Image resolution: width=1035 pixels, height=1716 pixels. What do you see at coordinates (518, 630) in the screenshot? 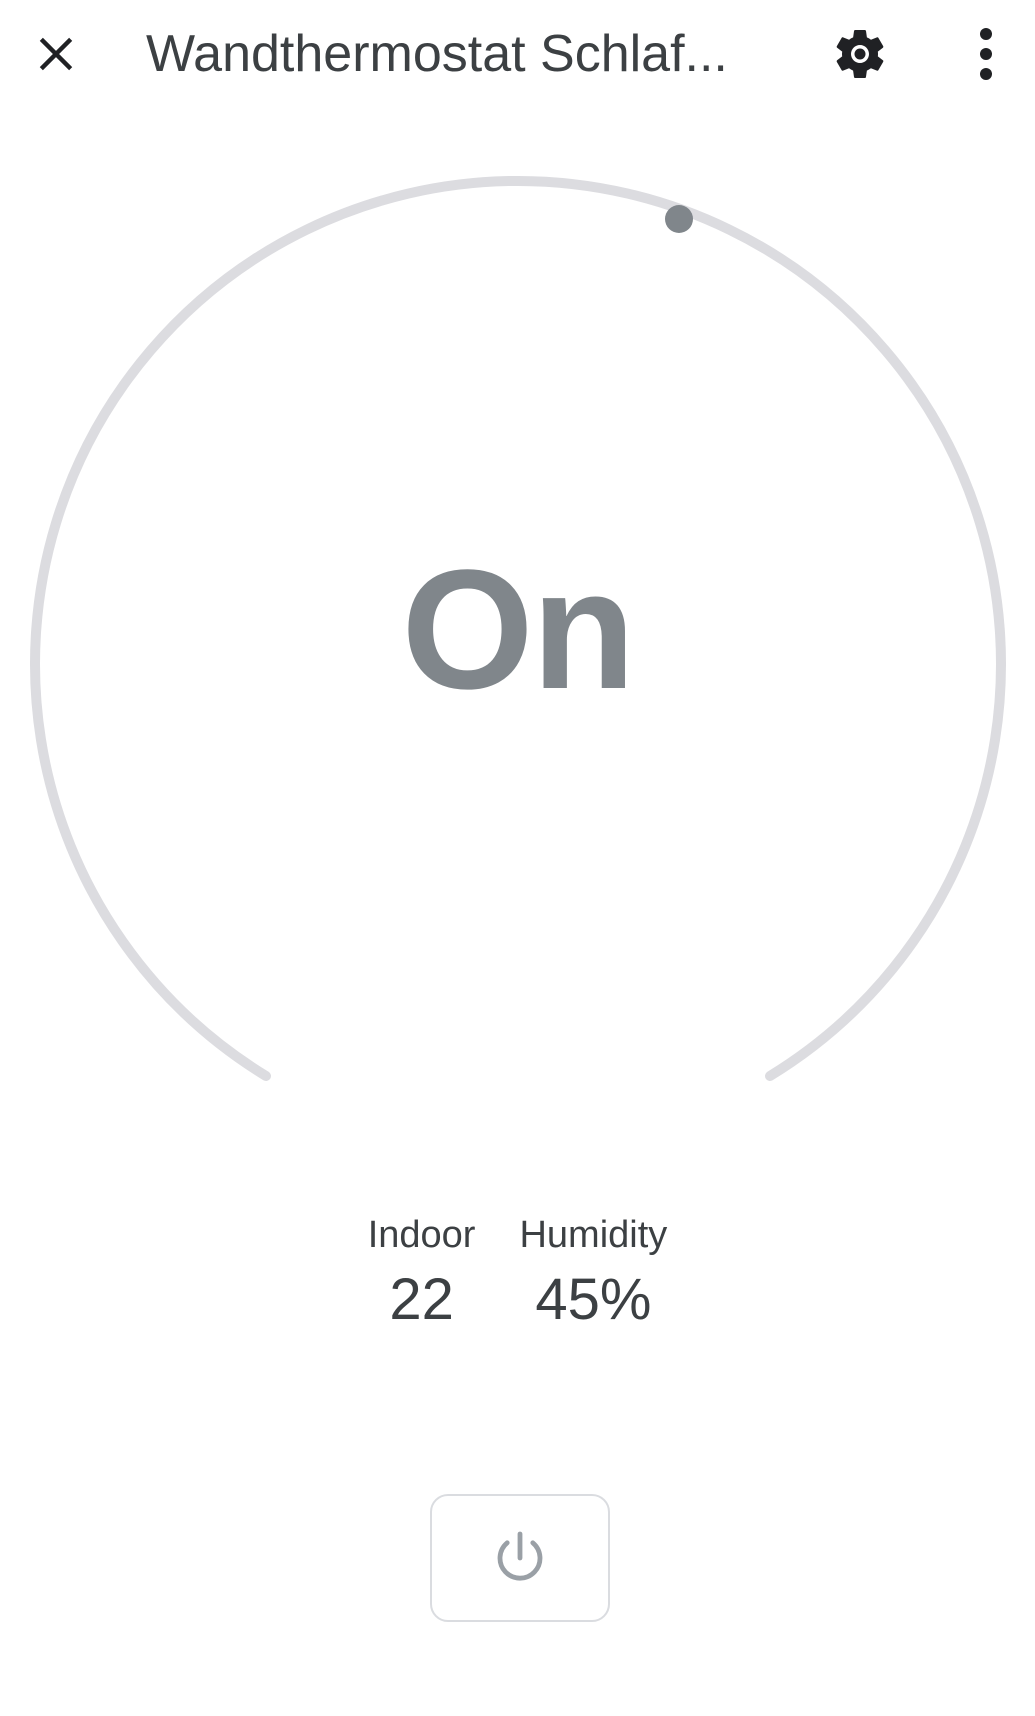
I see `dial-status-text: On` at bounding box center [518, 630].